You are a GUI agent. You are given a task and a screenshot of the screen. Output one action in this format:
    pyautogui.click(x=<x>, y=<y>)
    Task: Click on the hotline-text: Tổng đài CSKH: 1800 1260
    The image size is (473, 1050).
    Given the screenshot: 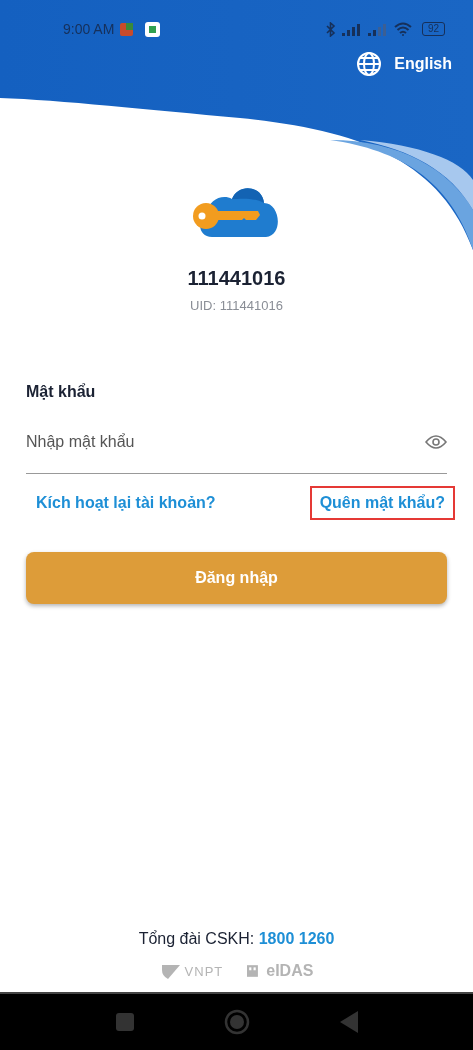 What is the action you would take?
    pyautogui.click(x=236, y=939)
    